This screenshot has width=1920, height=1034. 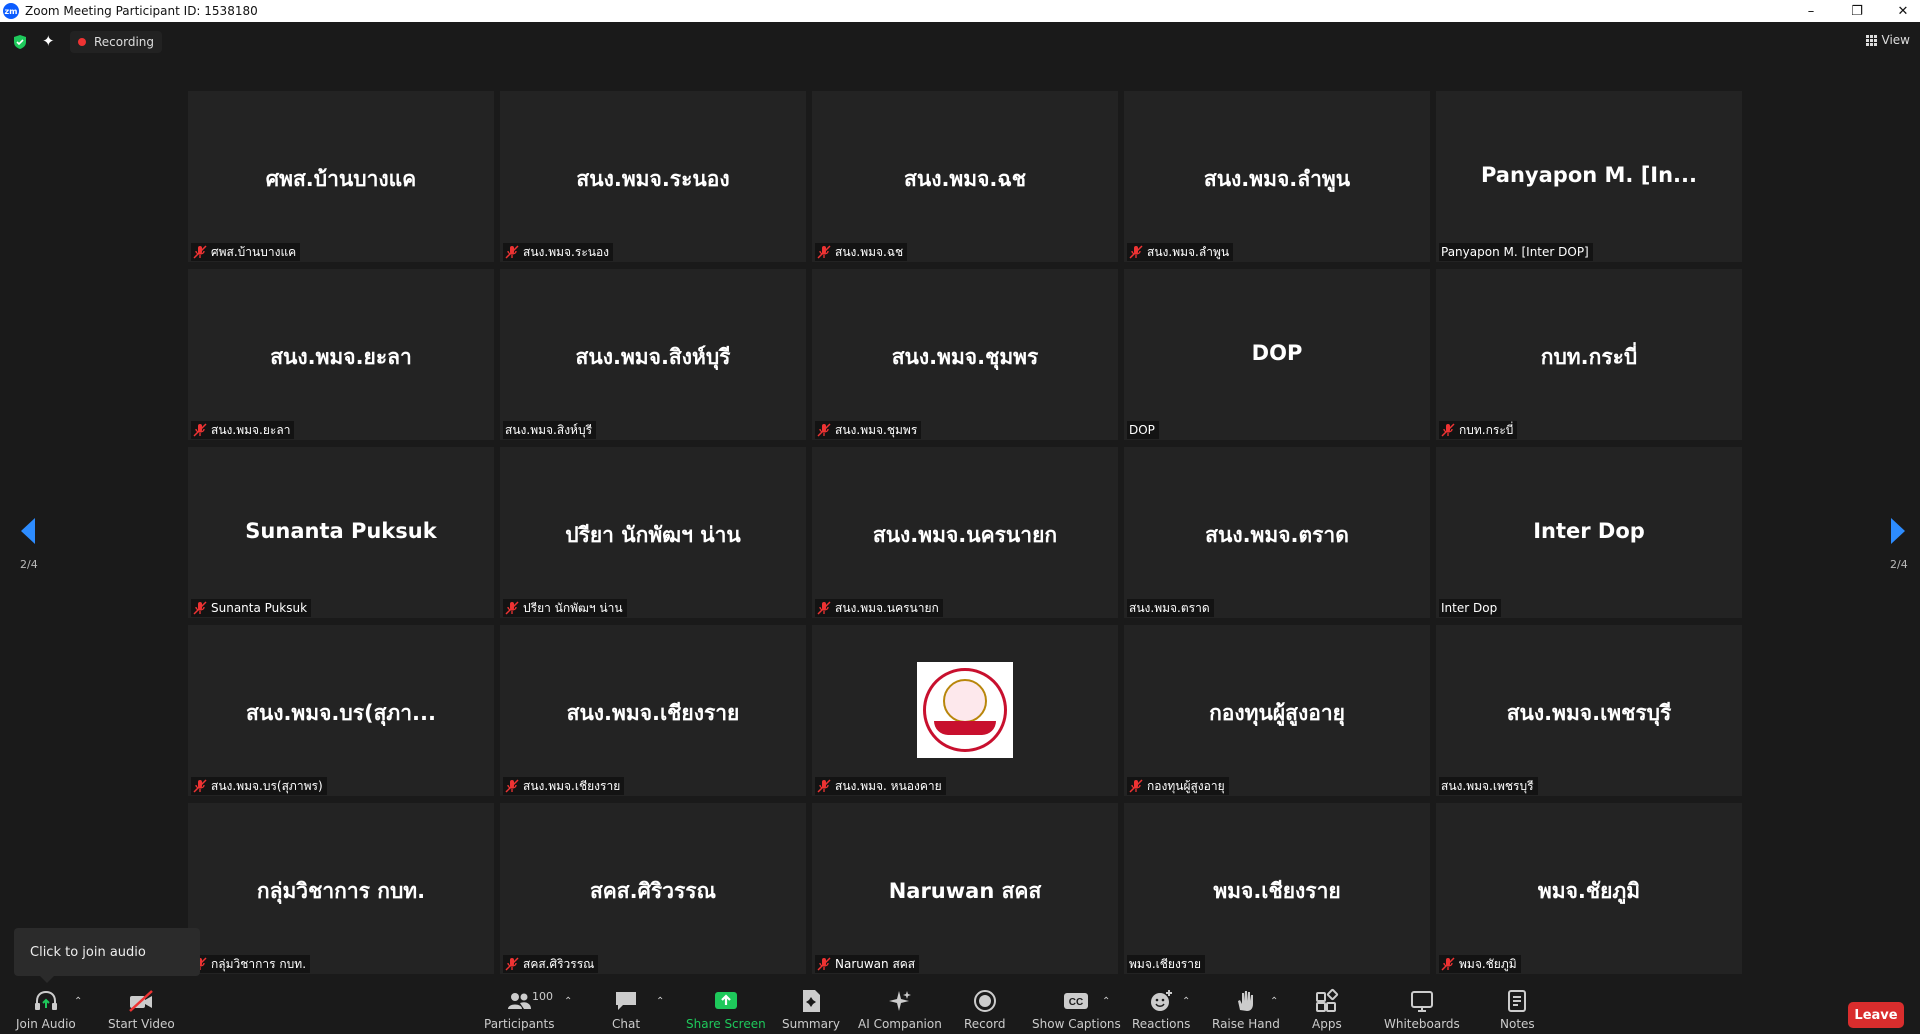 I want to click on show-captions-button: CC Show Captions, so click(x=1076, y=1009).